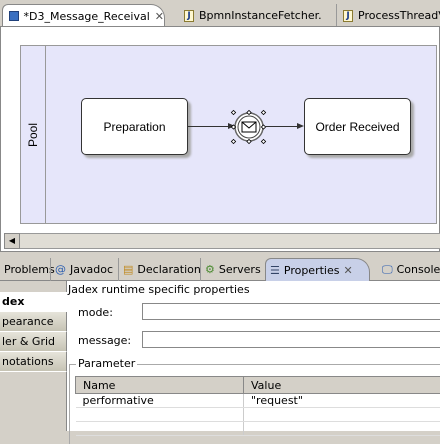 The image size is (440, 444). I want to click on horizontal-scrollbar, so click(222, 241).